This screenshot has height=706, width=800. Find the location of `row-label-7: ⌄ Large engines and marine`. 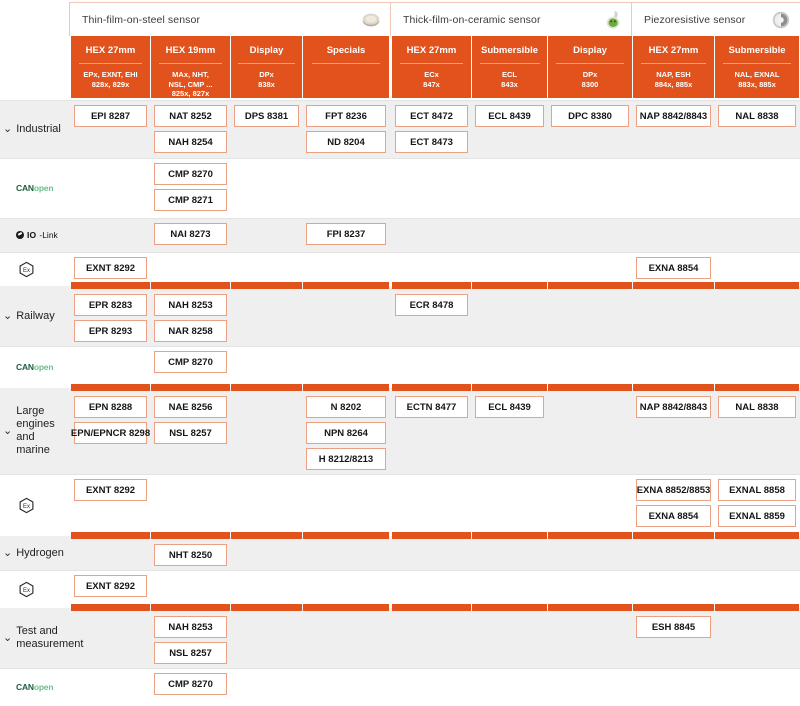

row-label-7: ⌄ Large engines and marine is located at coordinates (35, 431).